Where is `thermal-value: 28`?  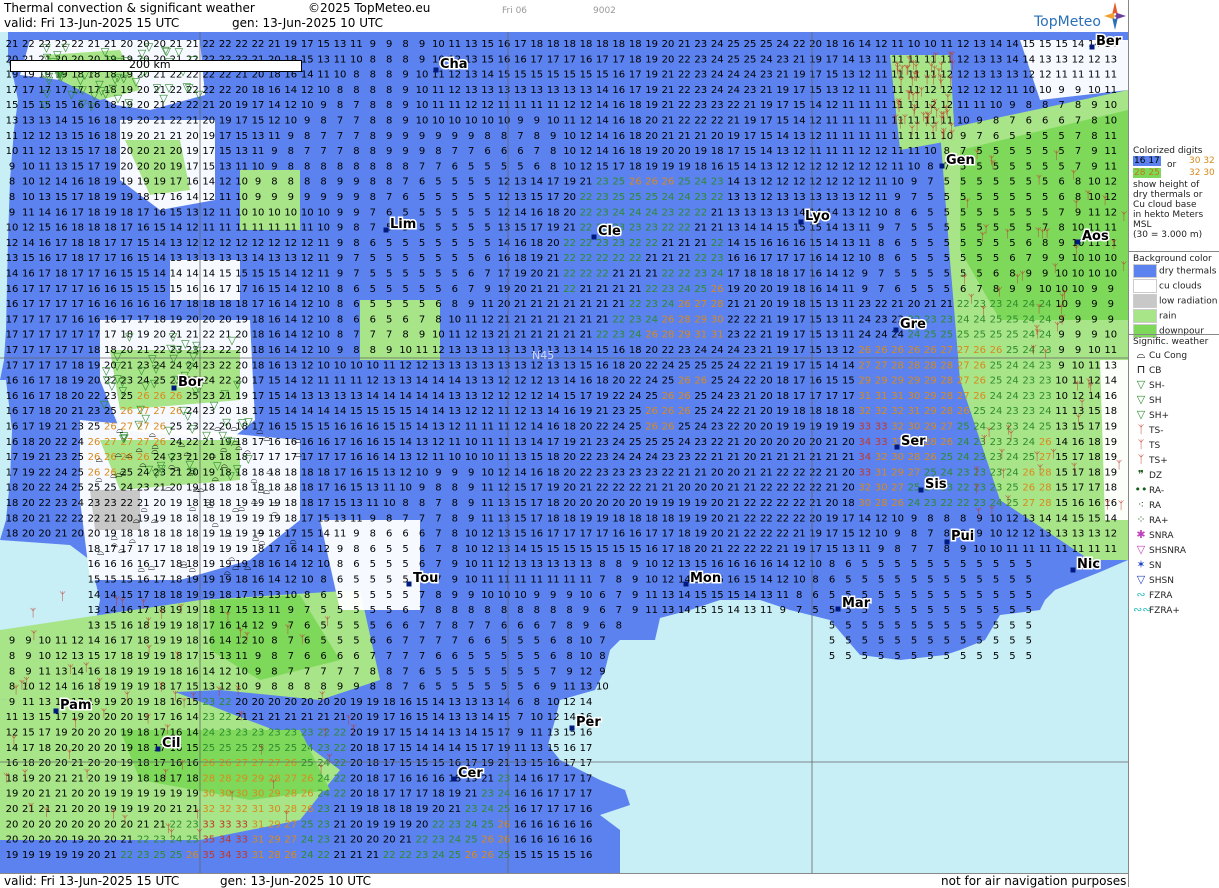 thermal-value: 28 is located at coordinates (881, 503).